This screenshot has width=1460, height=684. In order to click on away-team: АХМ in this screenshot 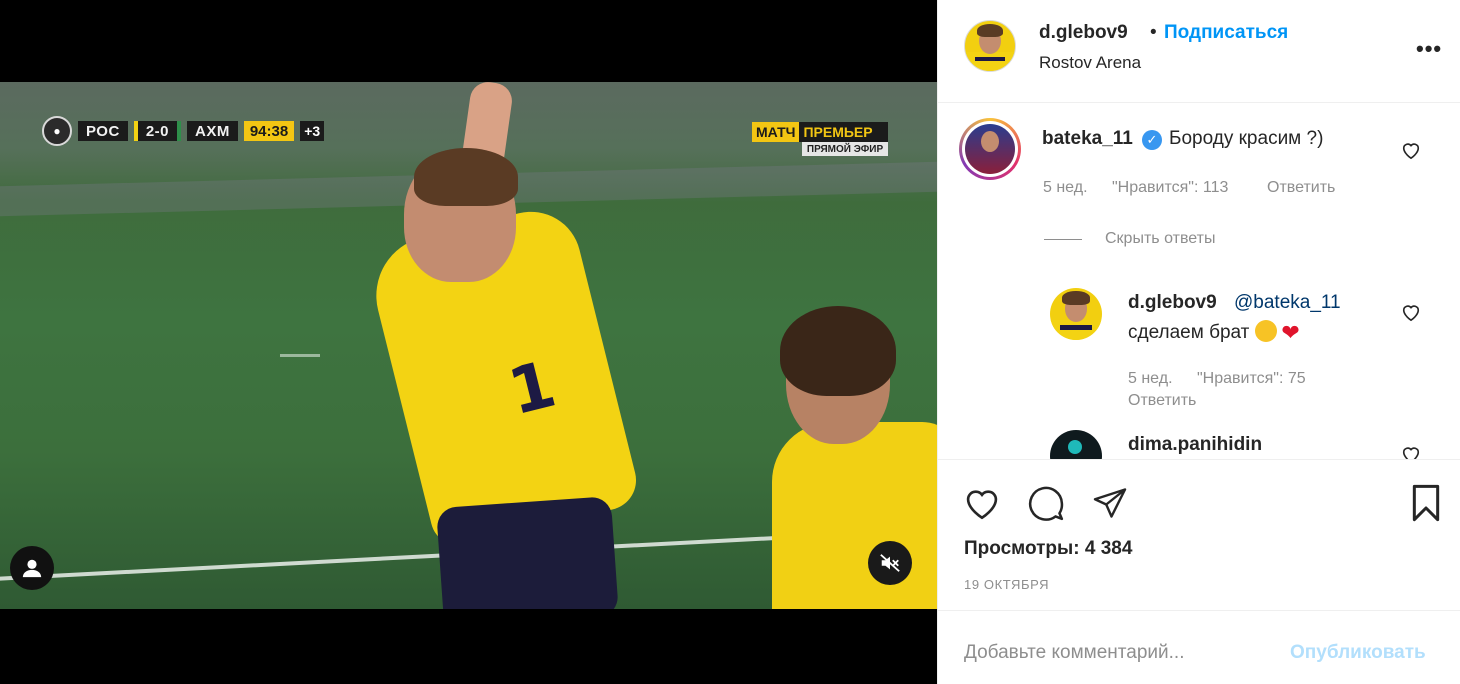, I will do `click(212, 131)`.